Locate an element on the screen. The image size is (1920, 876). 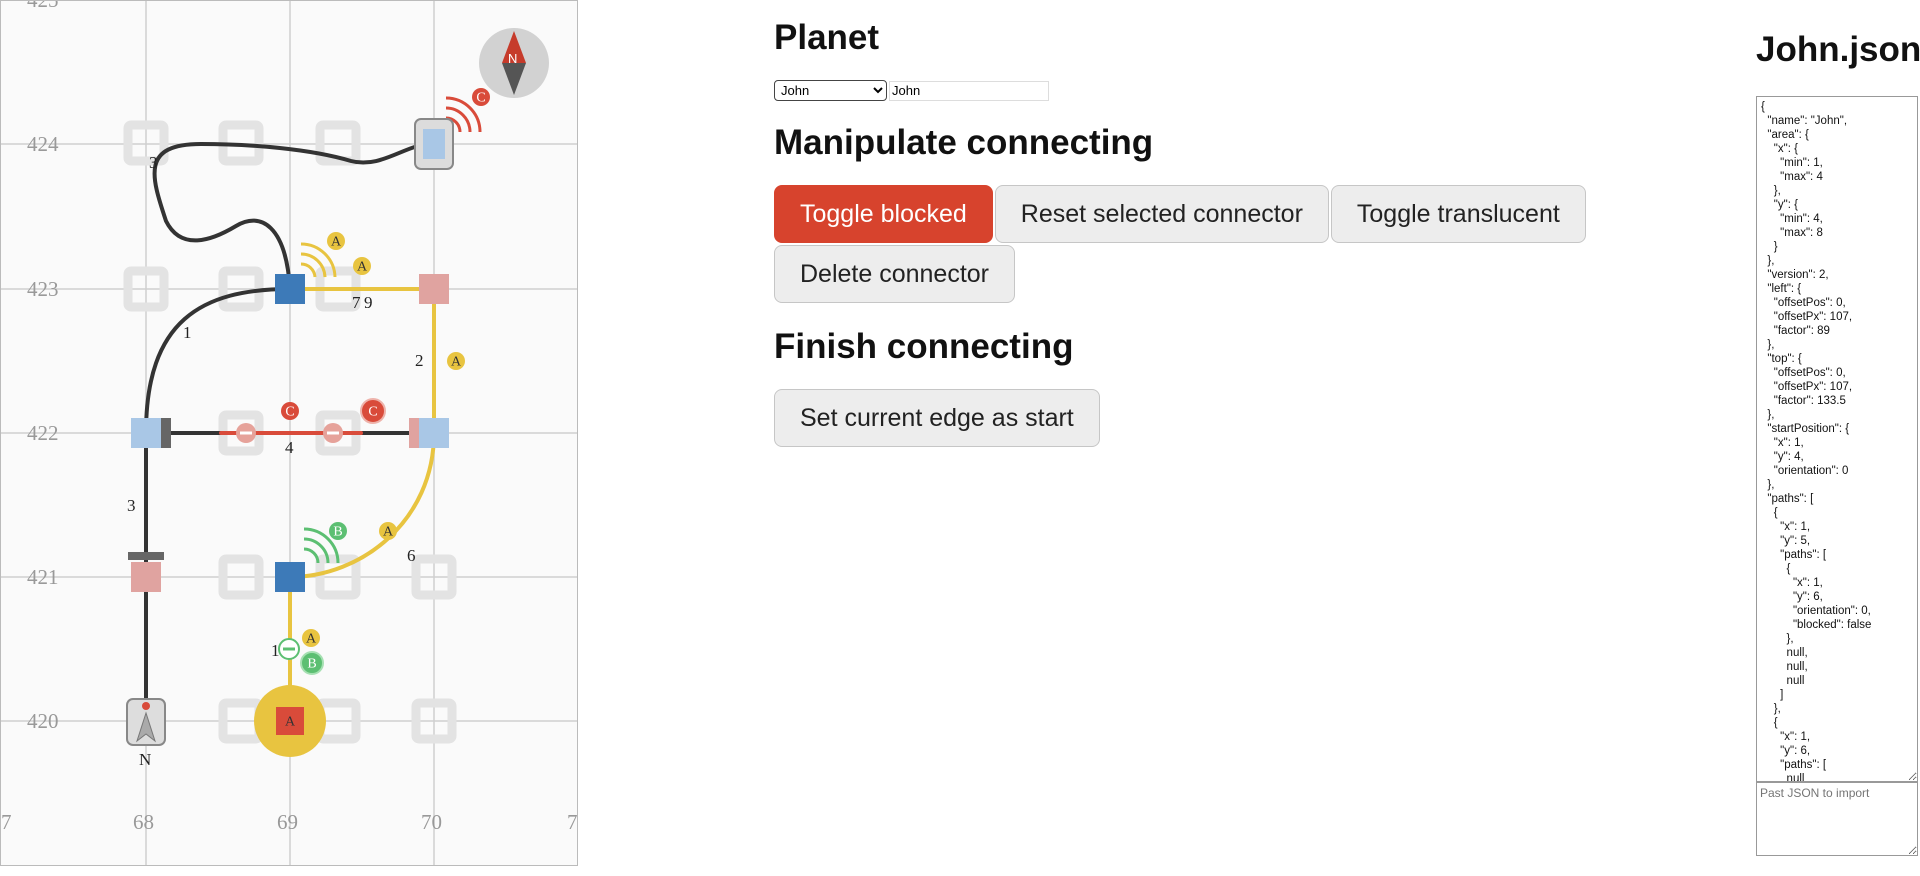
y-label: 425 is located at coordinates (43, 6).